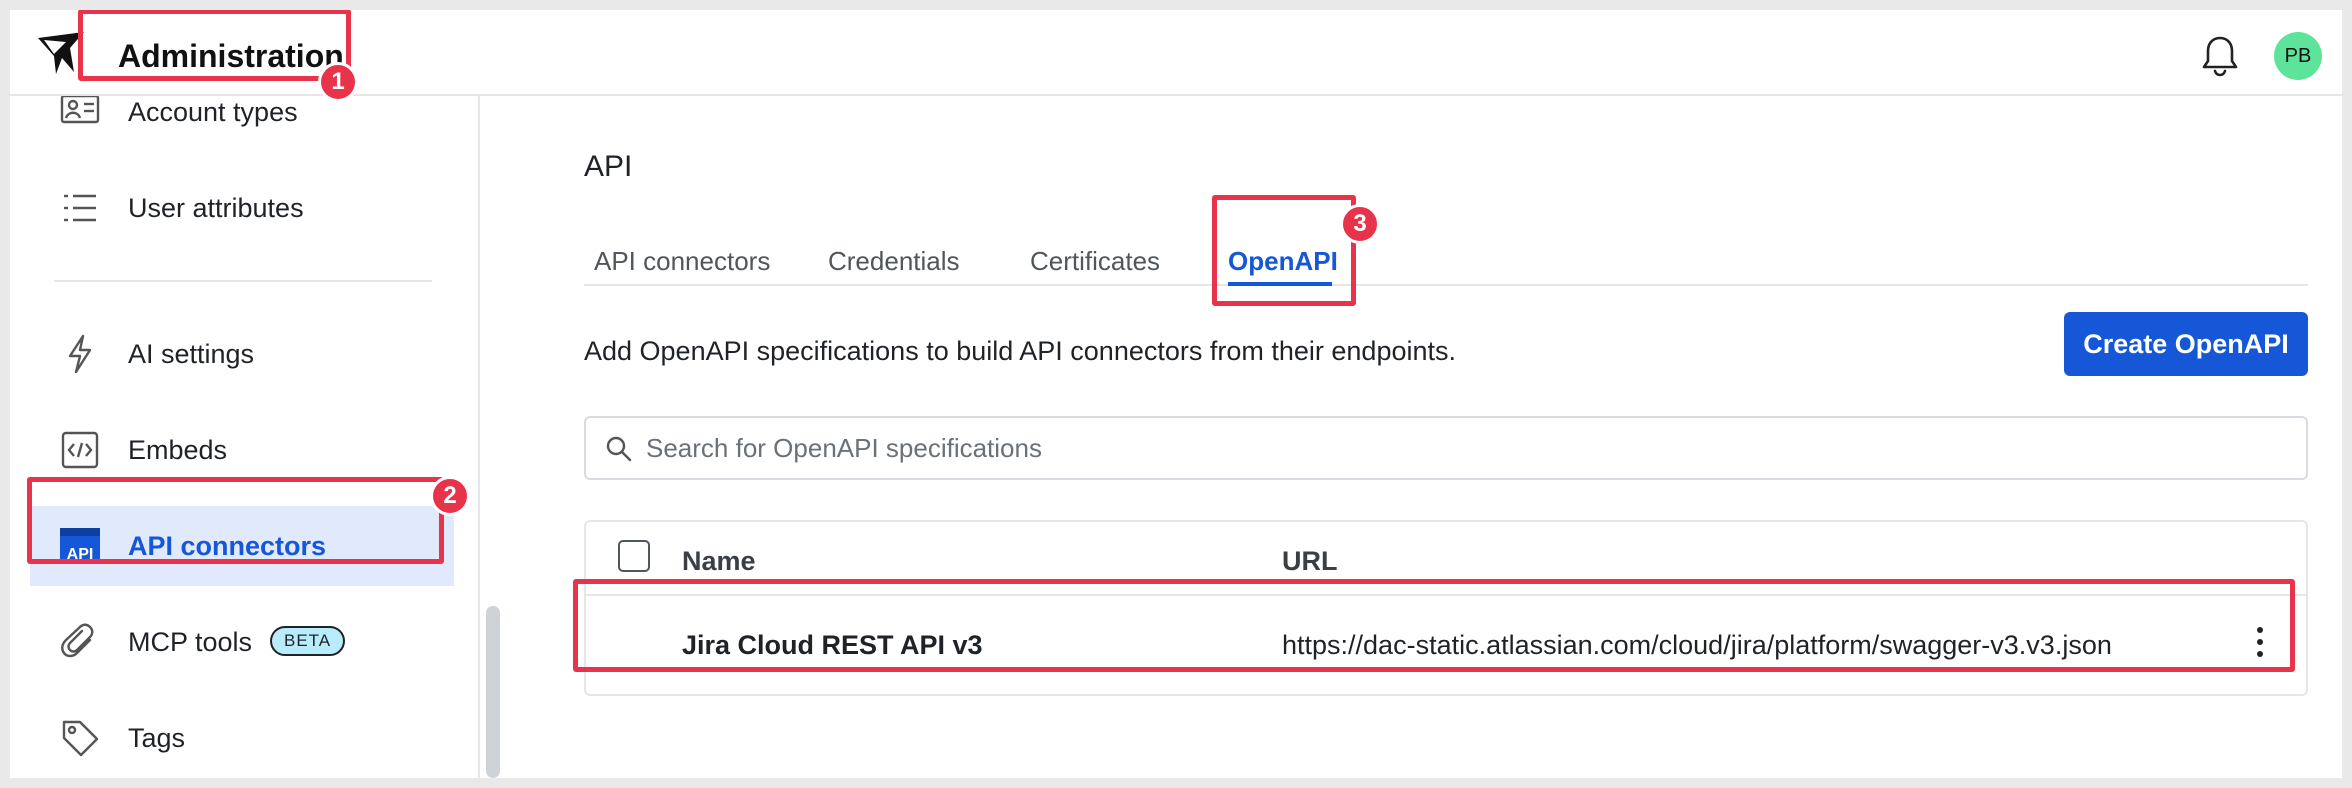 The image size is (2352, 788). What do you see at coordinates (80, 738) in the screenshot?
I see `tag-icon` at bounding box center [80, 738].